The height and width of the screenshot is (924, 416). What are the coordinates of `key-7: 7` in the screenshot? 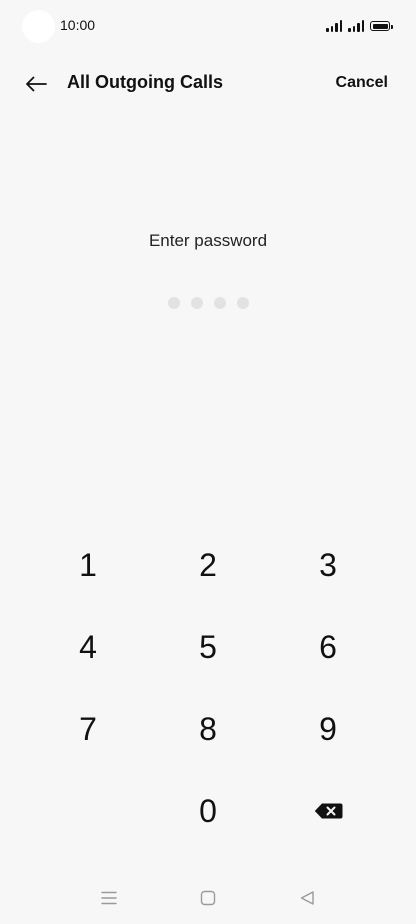 It's located at (88, 729).